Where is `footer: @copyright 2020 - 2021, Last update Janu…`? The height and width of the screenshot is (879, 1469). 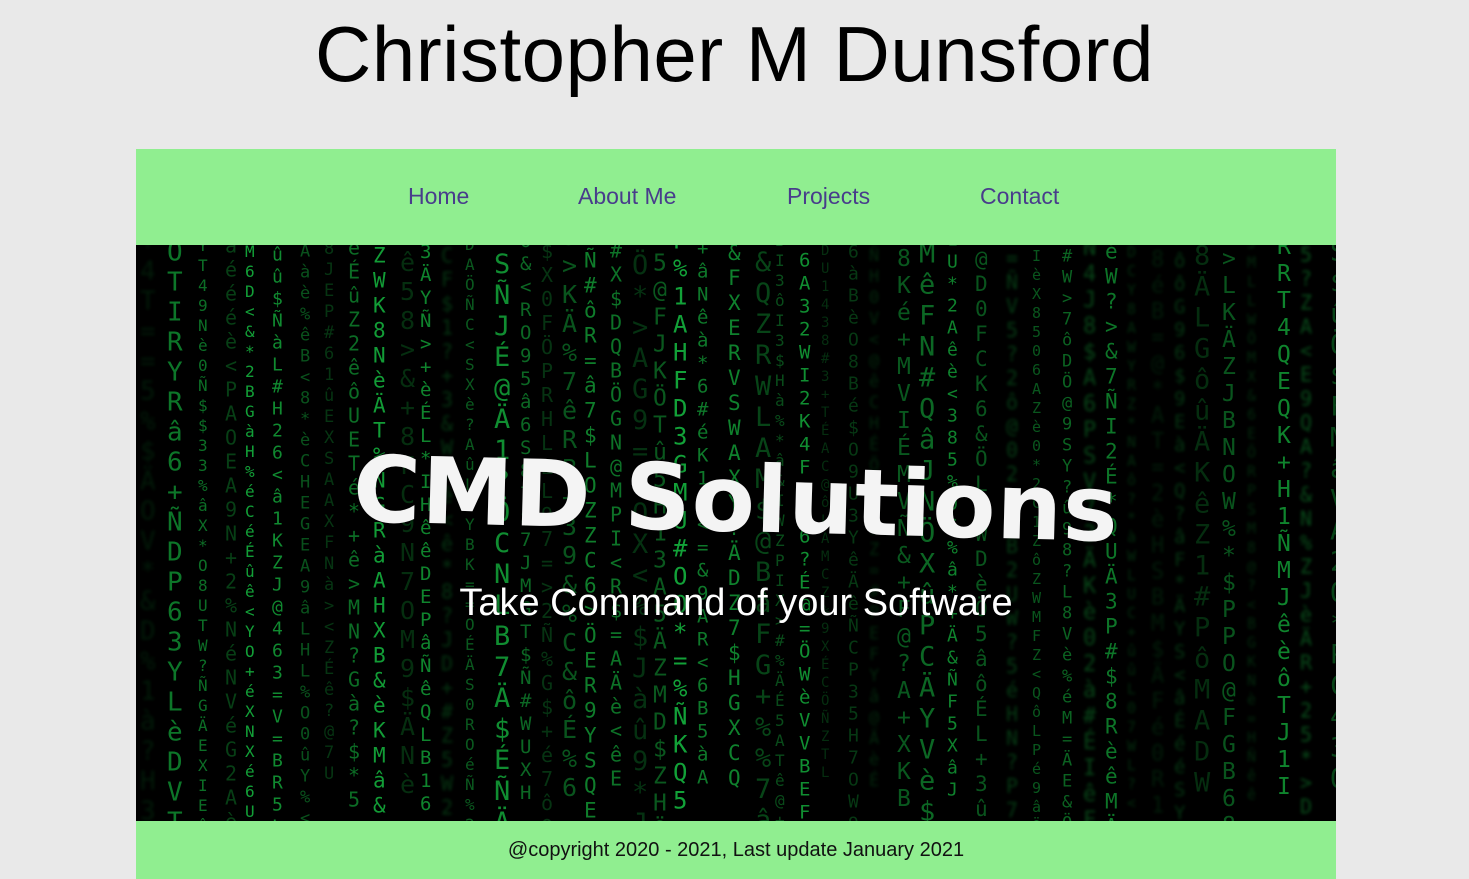 footer: @copyright 2020 - 2021, Last update Janu… is located at coordinates (736, 850).